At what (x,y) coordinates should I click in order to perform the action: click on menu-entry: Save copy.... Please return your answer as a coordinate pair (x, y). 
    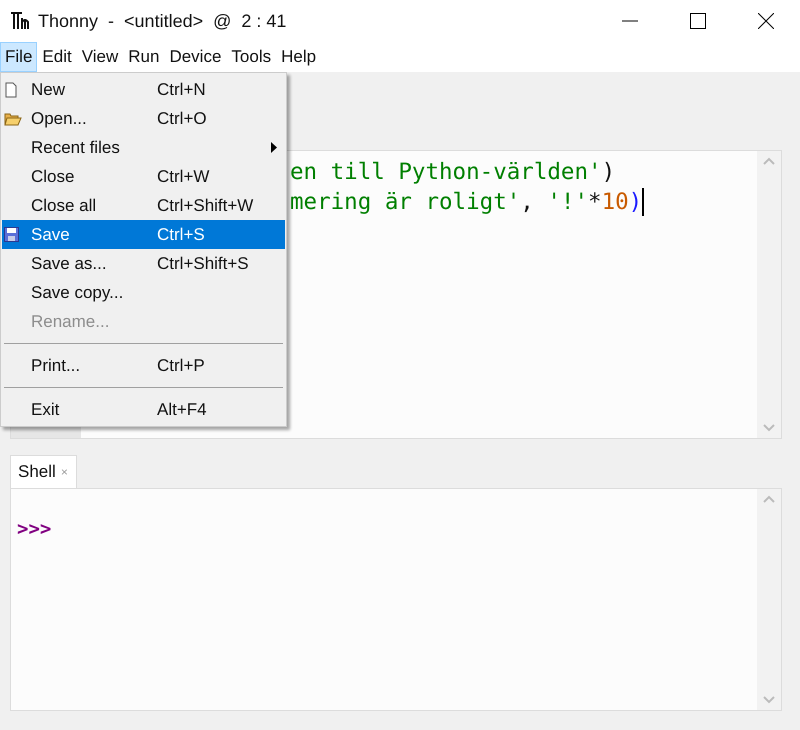
    Looking at the image, I should click on (143, 292).